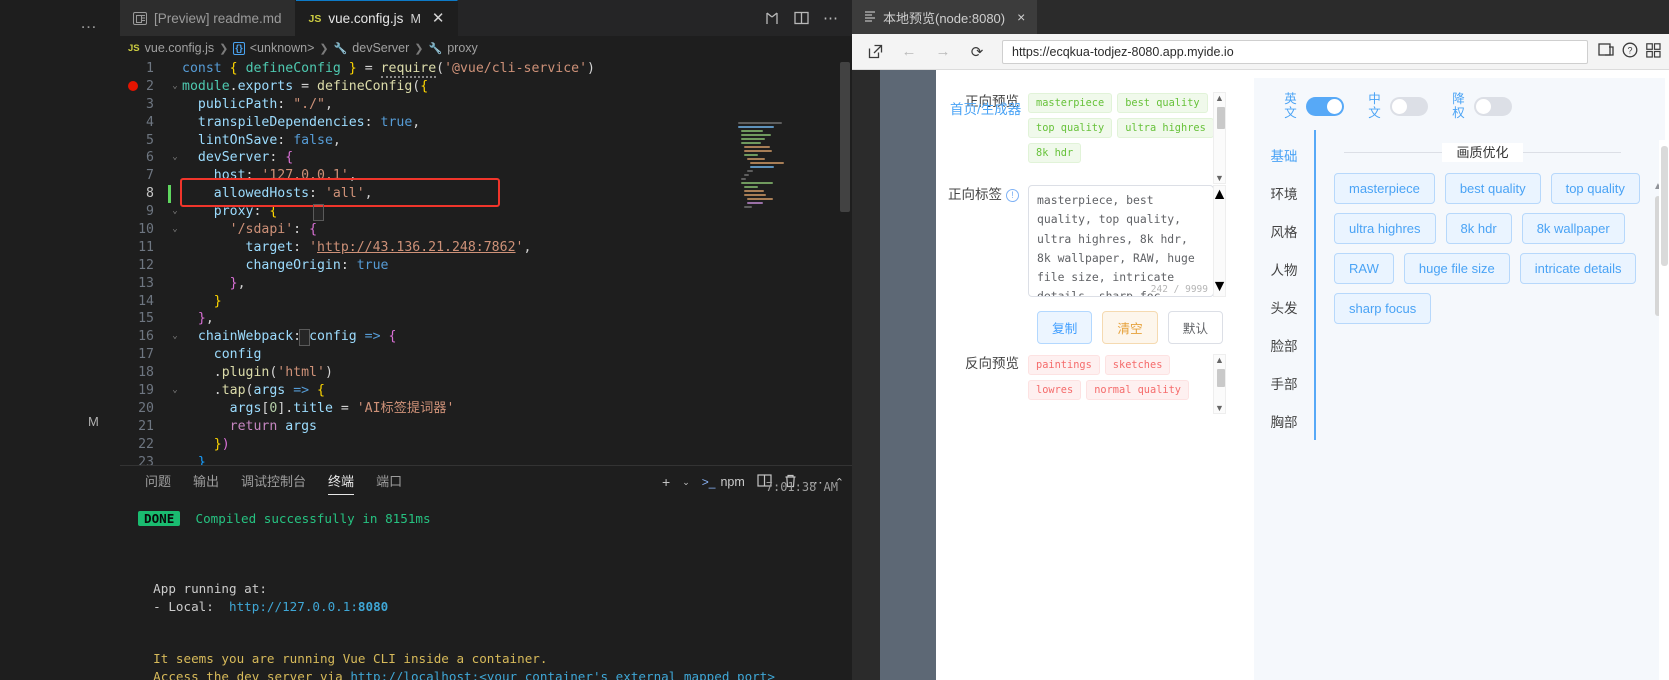  Describe the element at coordinates (1220, 241) in the screenshot. I see `textarea-scrollbar: ▲ ▼` at that location.